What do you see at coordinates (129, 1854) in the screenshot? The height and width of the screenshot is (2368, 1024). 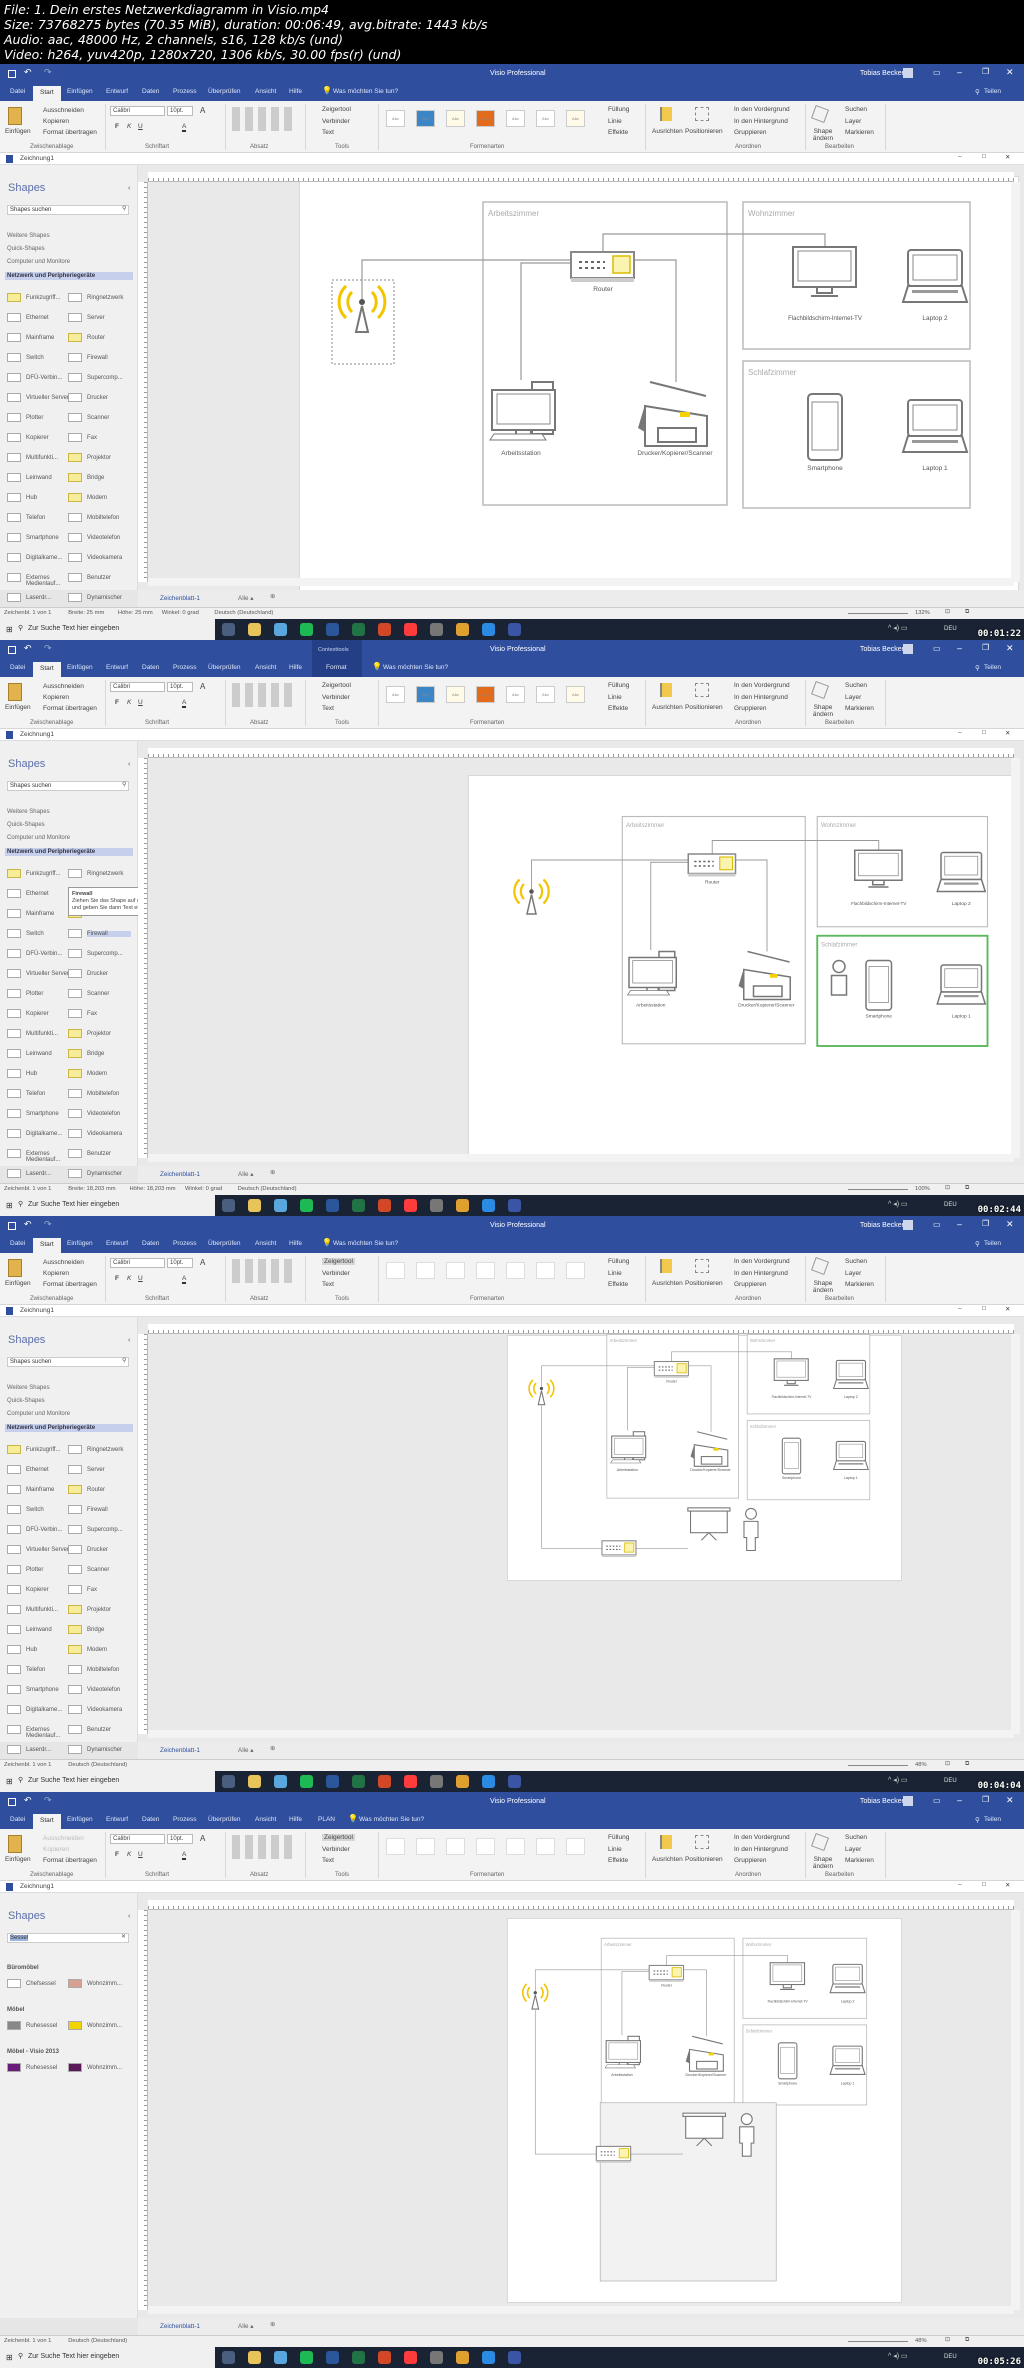 I see `italic-icon: K` at bounding box center [129, 1854].